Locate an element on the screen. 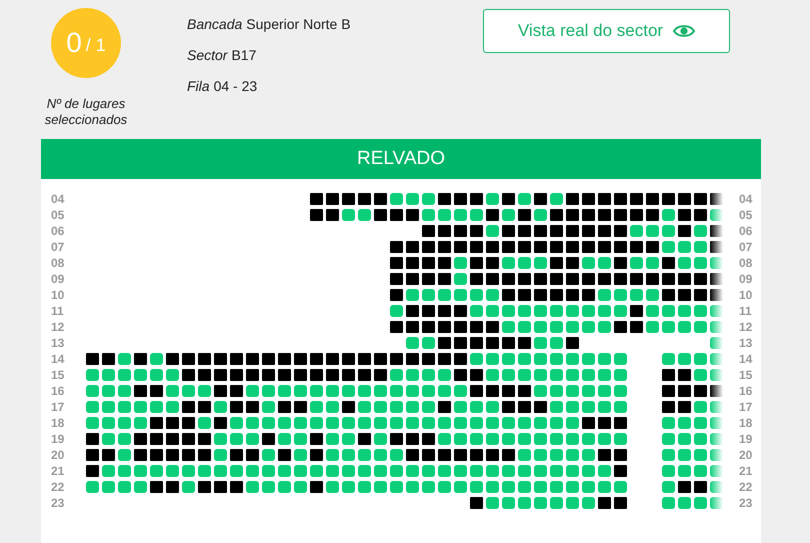 The image size is (810, 543). pitch-banner: RELVADO is located at coordinates (401, 159).